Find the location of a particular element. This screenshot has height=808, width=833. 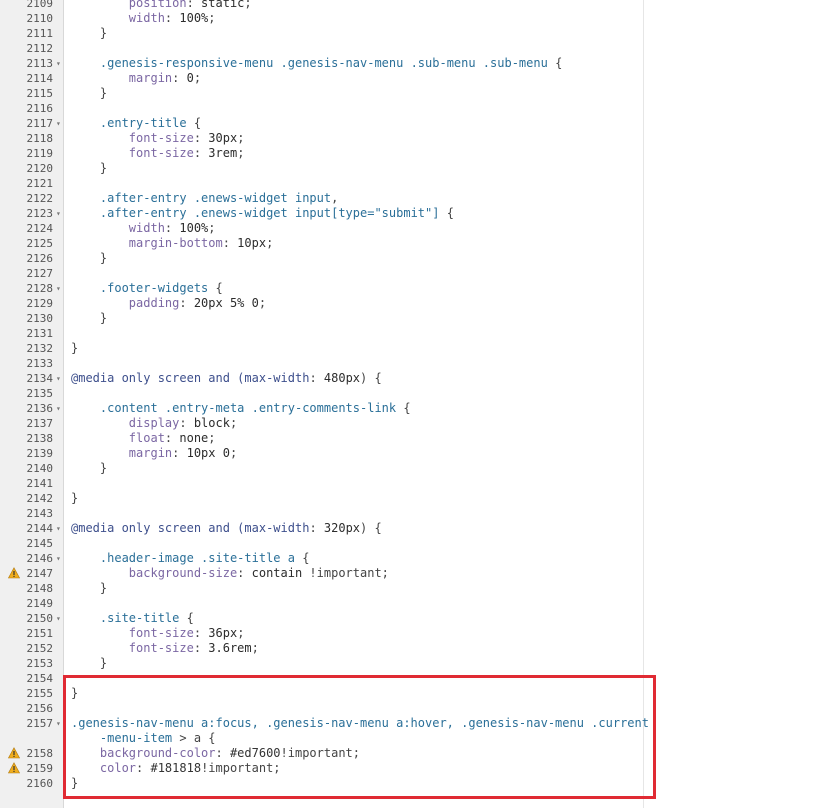

line-number: 2149 is located at coordinates (40, 603).